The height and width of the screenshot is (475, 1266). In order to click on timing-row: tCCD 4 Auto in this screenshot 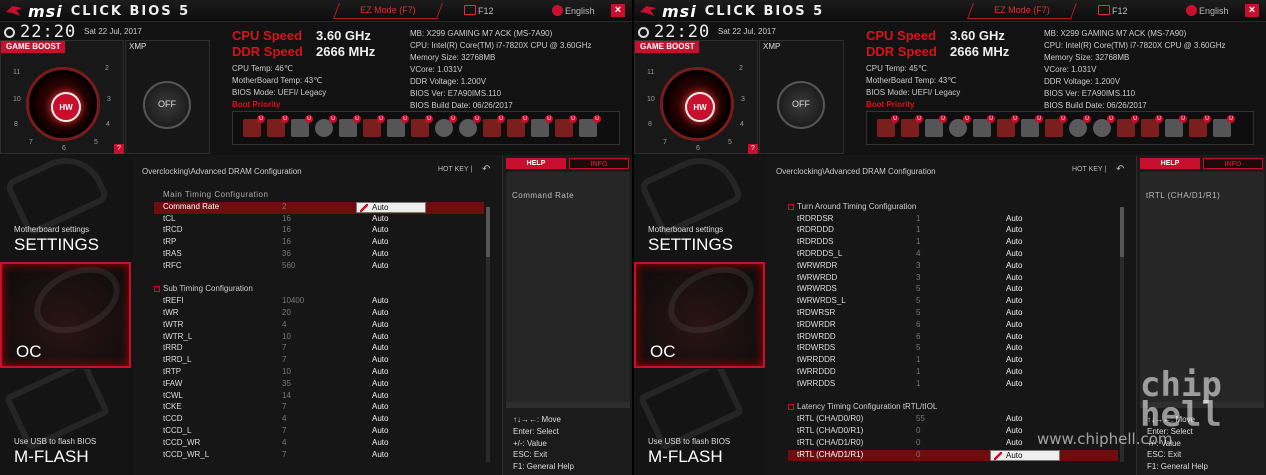, I will do `click(319, 420)`.